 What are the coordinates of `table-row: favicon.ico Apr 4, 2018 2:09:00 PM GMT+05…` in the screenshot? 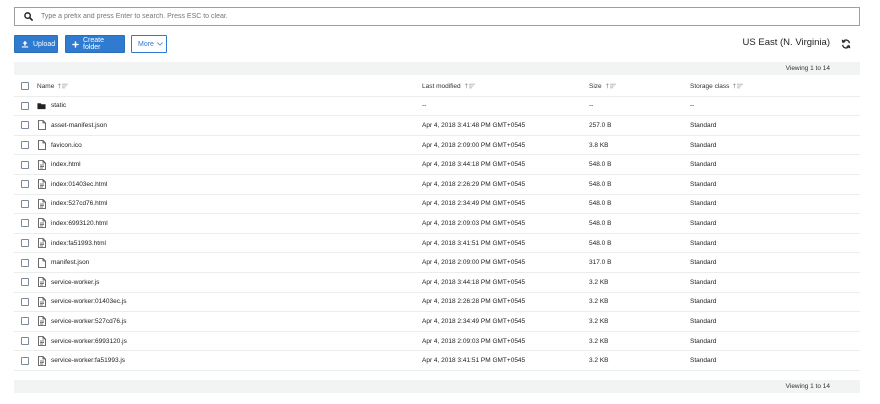 It's located at (437, 146).